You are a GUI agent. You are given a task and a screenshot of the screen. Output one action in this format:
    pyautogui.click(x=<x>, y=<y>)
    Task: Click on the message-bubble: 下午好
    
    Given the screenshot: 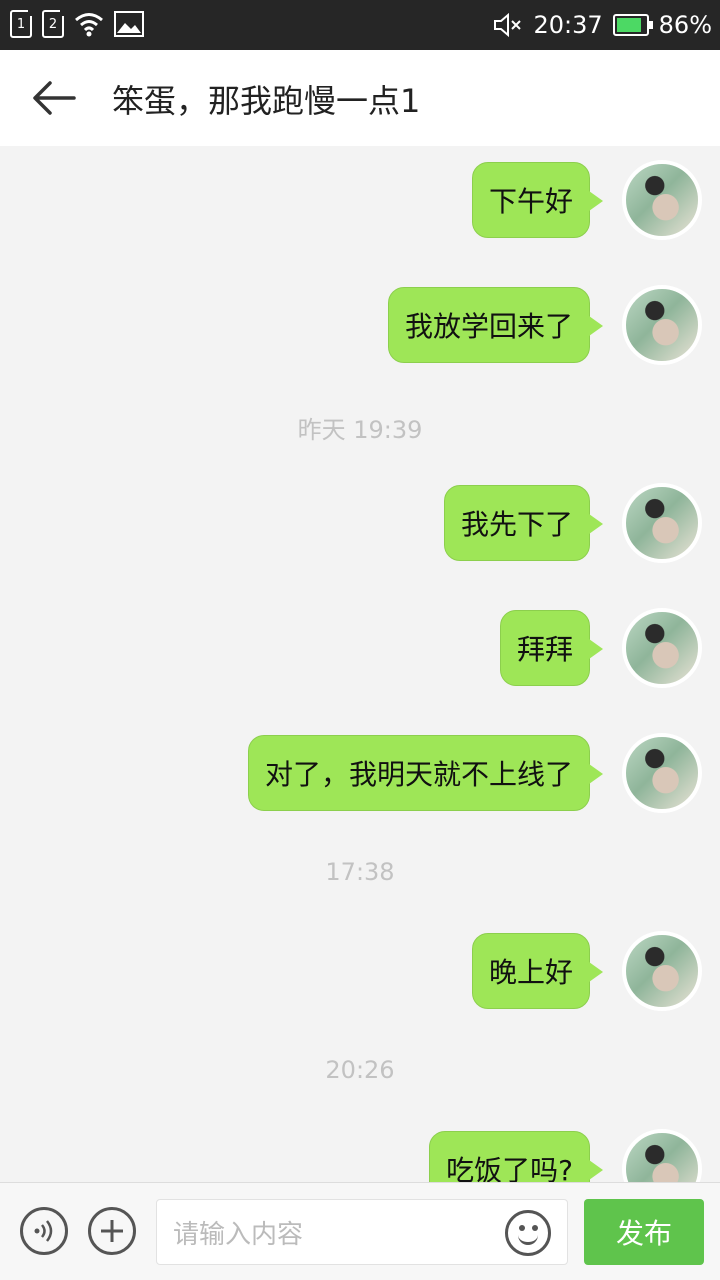 What is the action you would take?
    pyautogui.click(x=537, y=200)
    